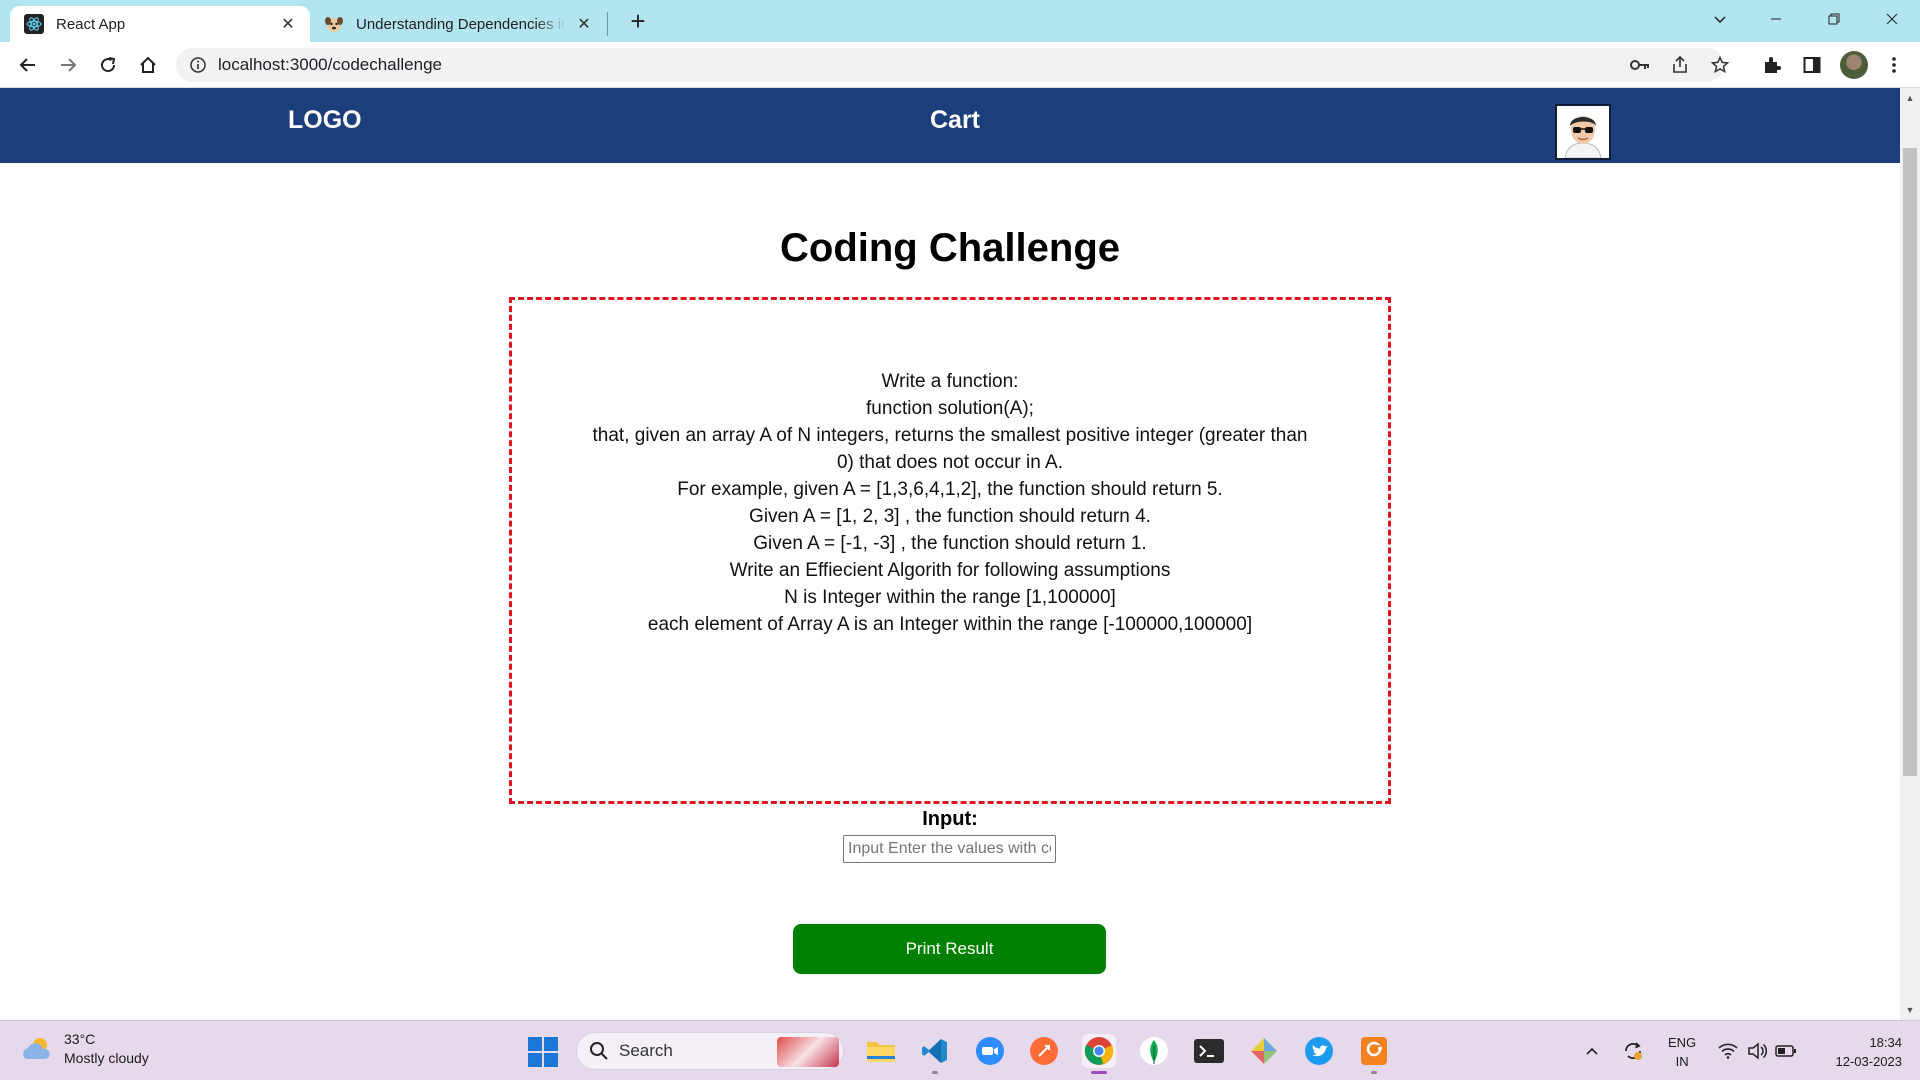  I want to click on address-bar: localhost:3000/codechallenge, so click(952, 65).